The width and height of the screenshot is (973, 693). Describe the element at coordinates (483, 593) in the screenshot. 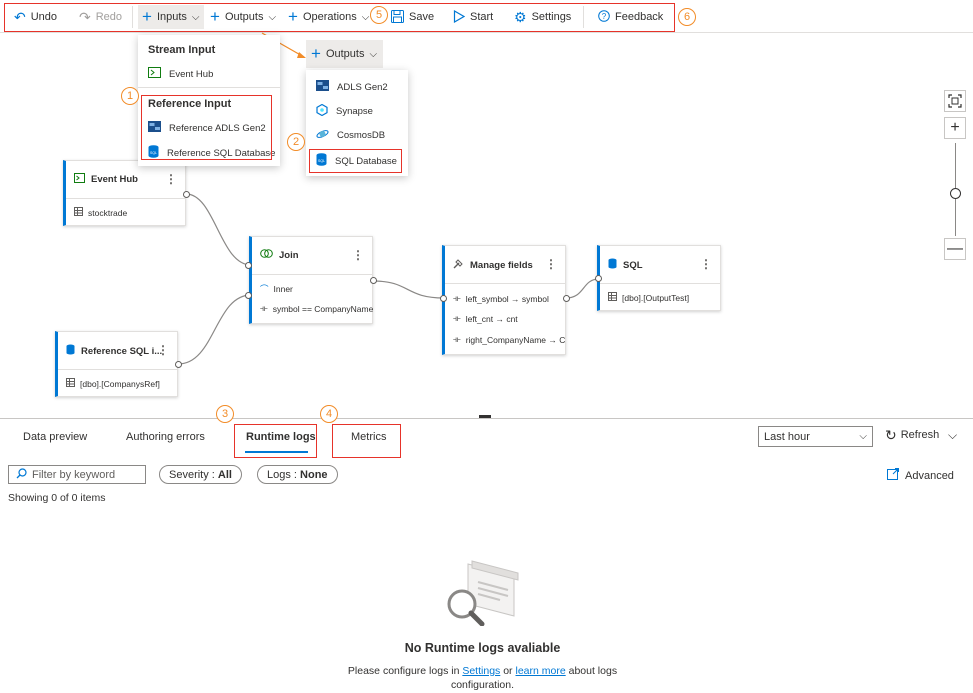

I see `empty-state-illustration` at that location.